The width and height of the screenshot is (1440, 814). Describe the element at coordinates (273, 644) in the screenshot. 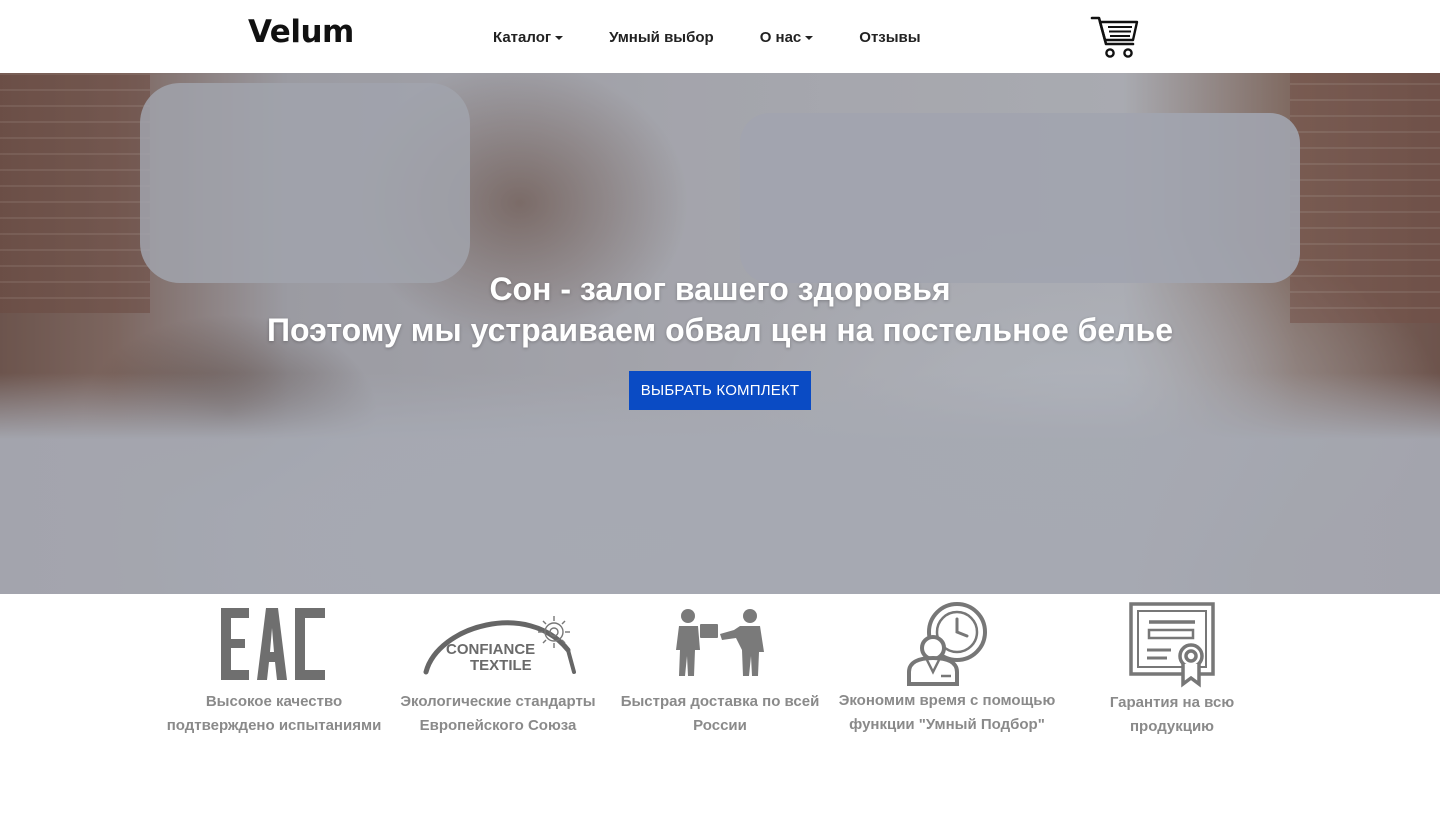

I see `eac-icon` at that location.